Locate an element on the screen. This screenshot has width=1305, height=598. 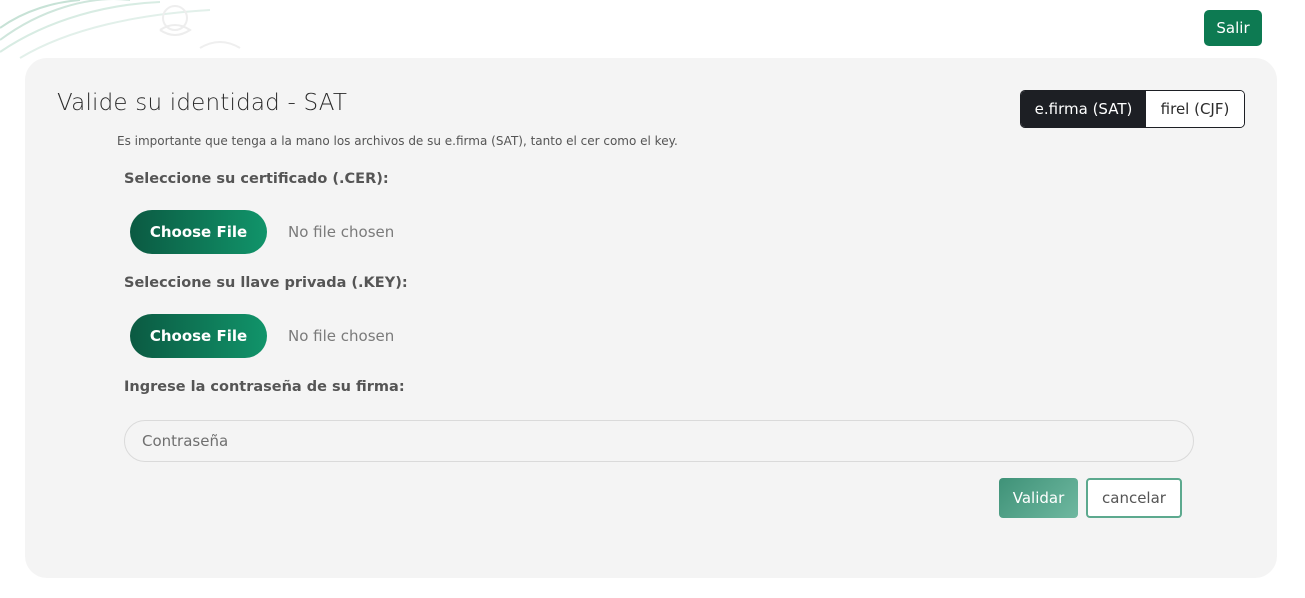
certificate-file-input: Choose File No file chosen is located at coordinates (262, 232).